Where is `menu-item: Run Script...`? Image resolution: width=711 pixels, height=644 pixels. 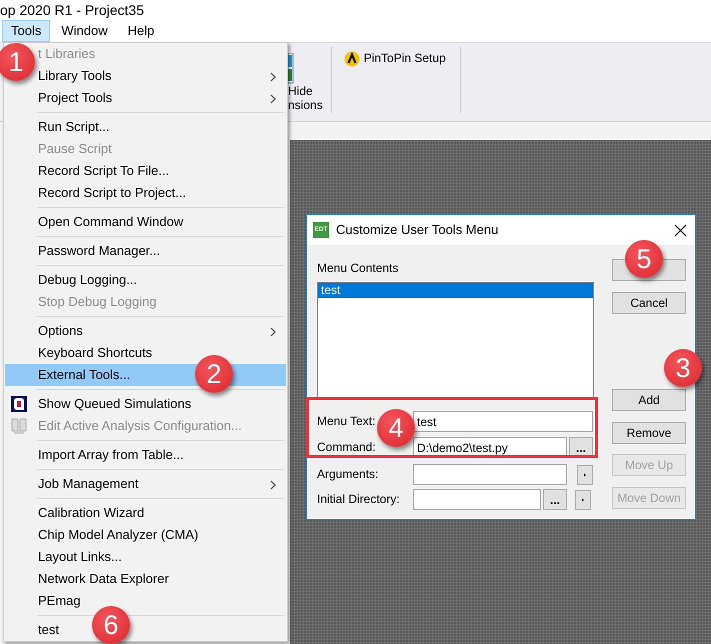
menu-item: Run Script... is located at coordinates (74, 126).